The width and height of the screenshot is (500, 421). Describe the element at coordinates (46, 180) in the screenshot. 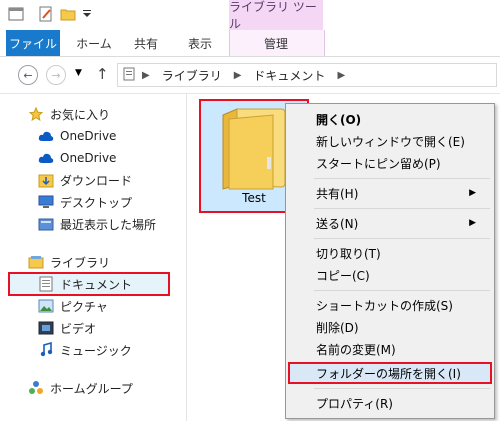

I see `download-folder-icon` at that location.